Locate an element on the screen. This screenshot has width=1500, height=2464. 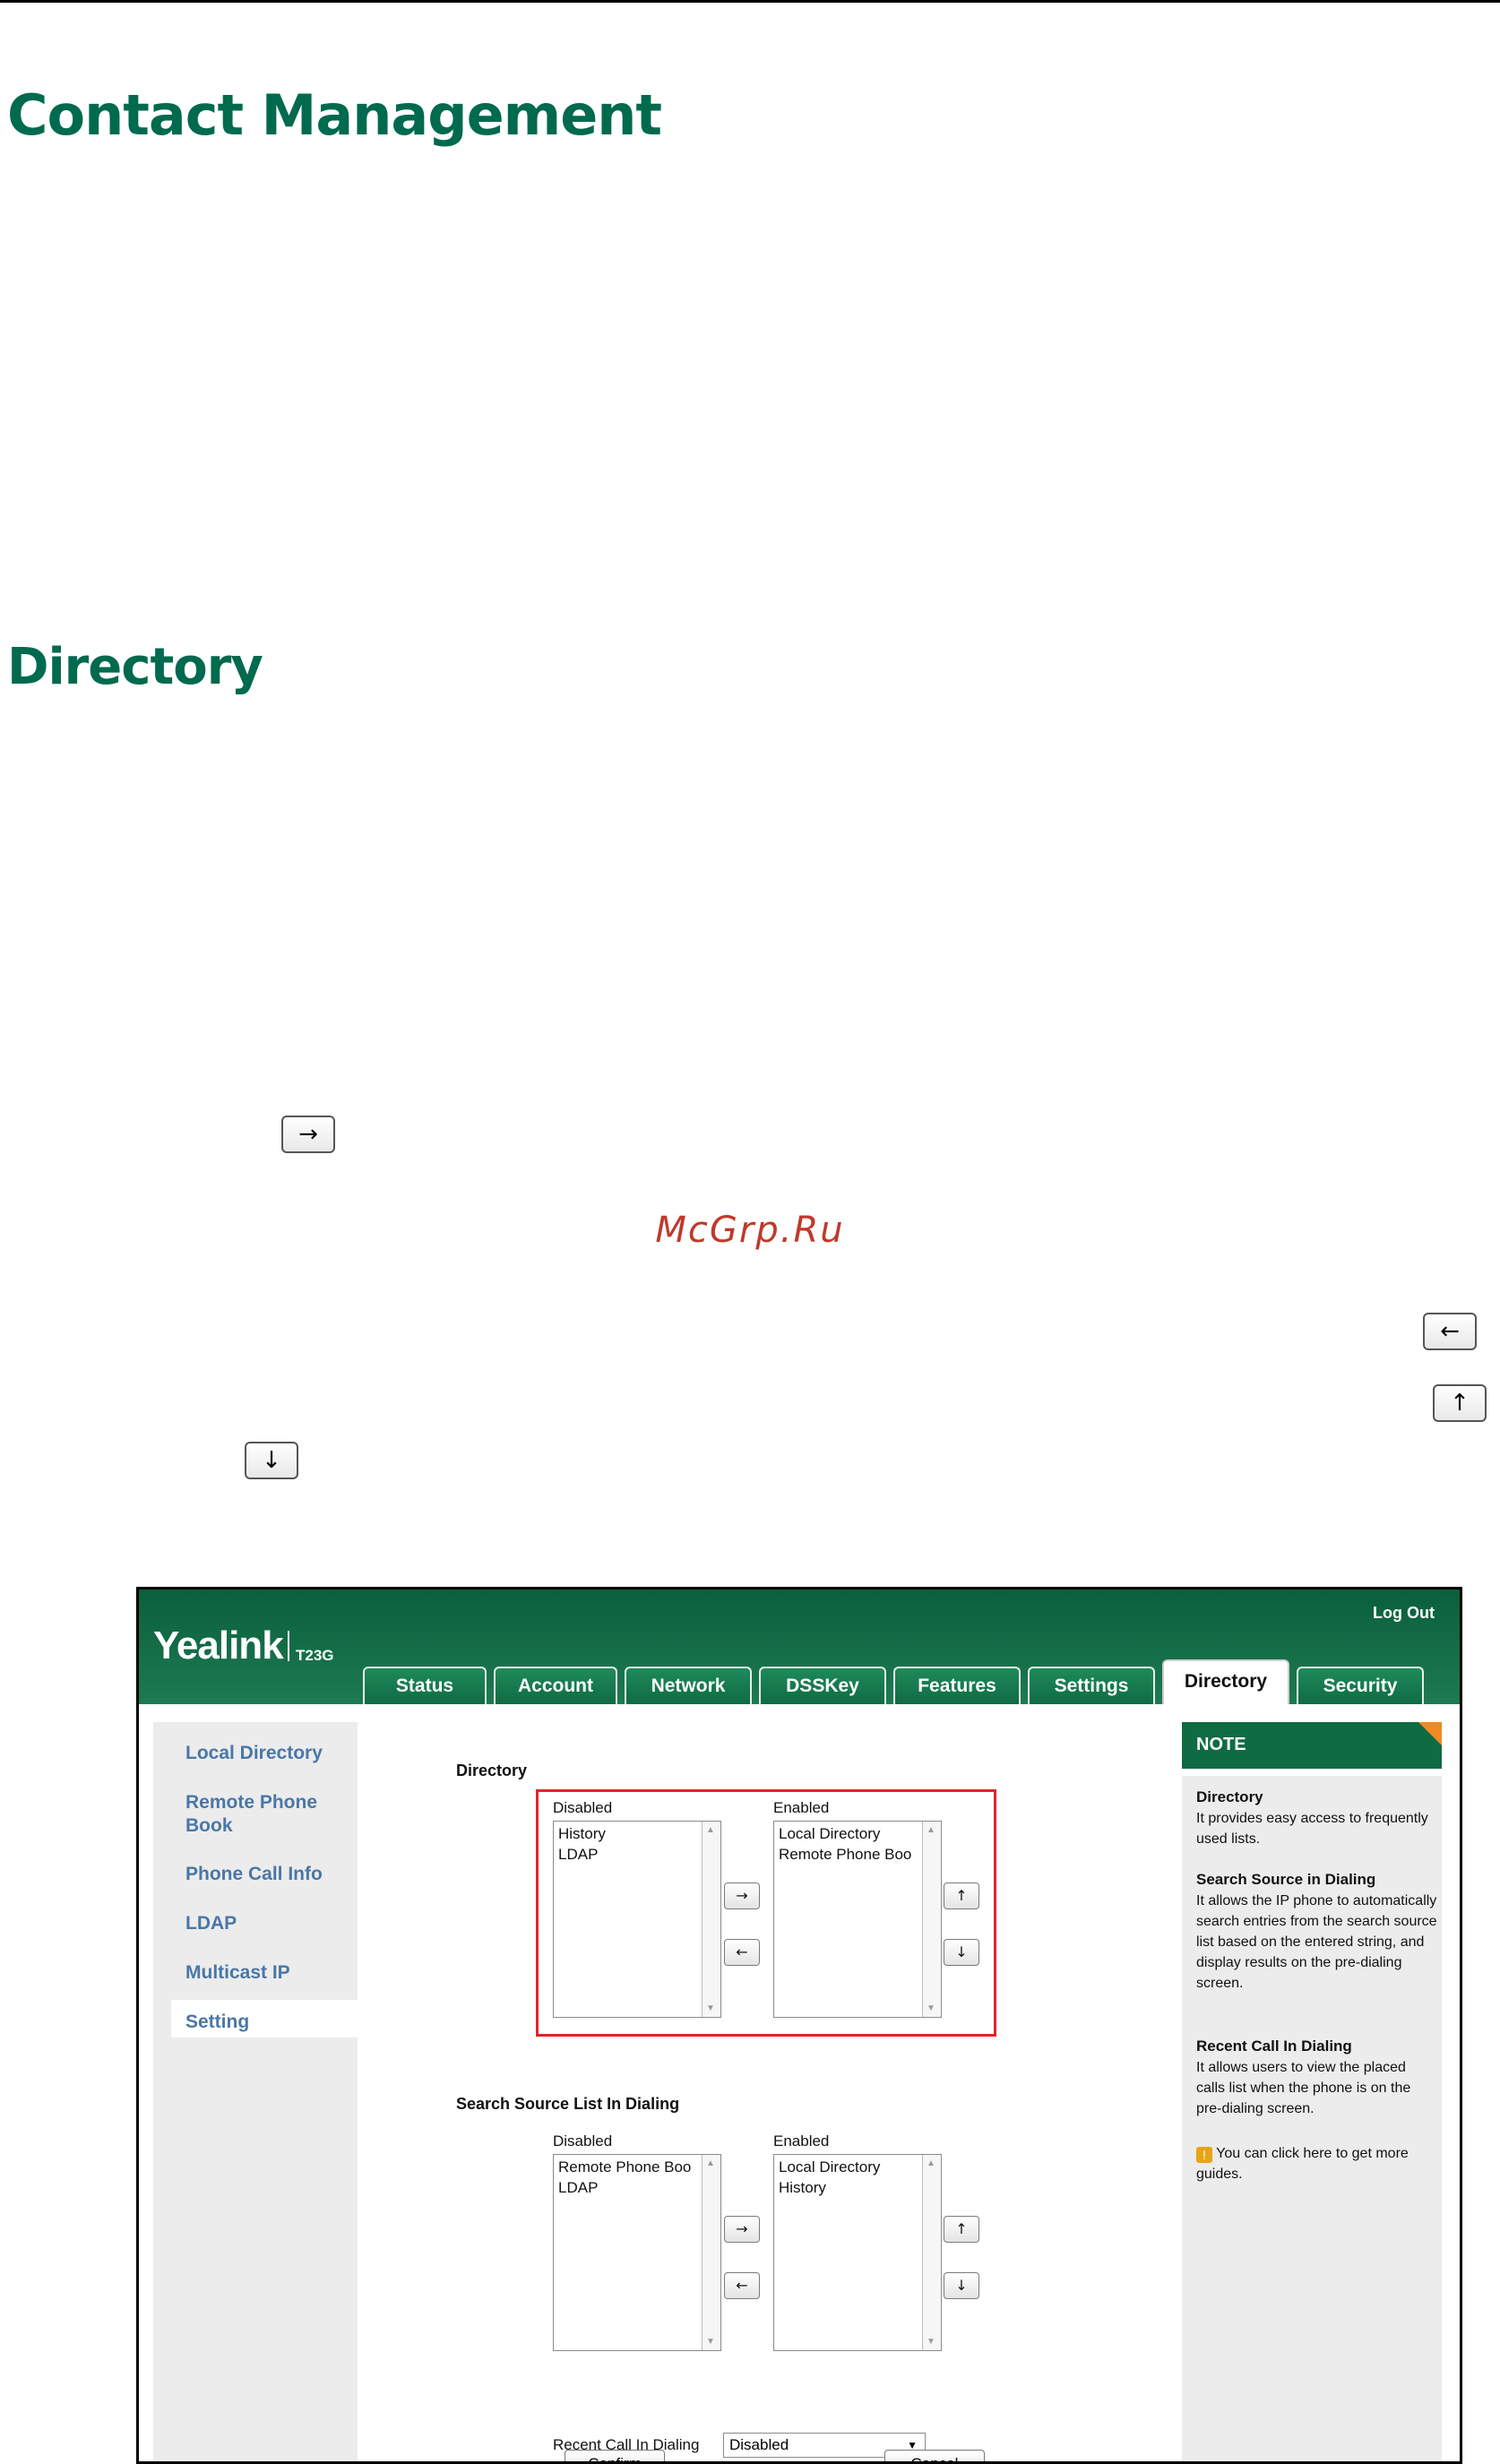
directory-disabled-label: Disabled is located at coordinates (583, 1807).